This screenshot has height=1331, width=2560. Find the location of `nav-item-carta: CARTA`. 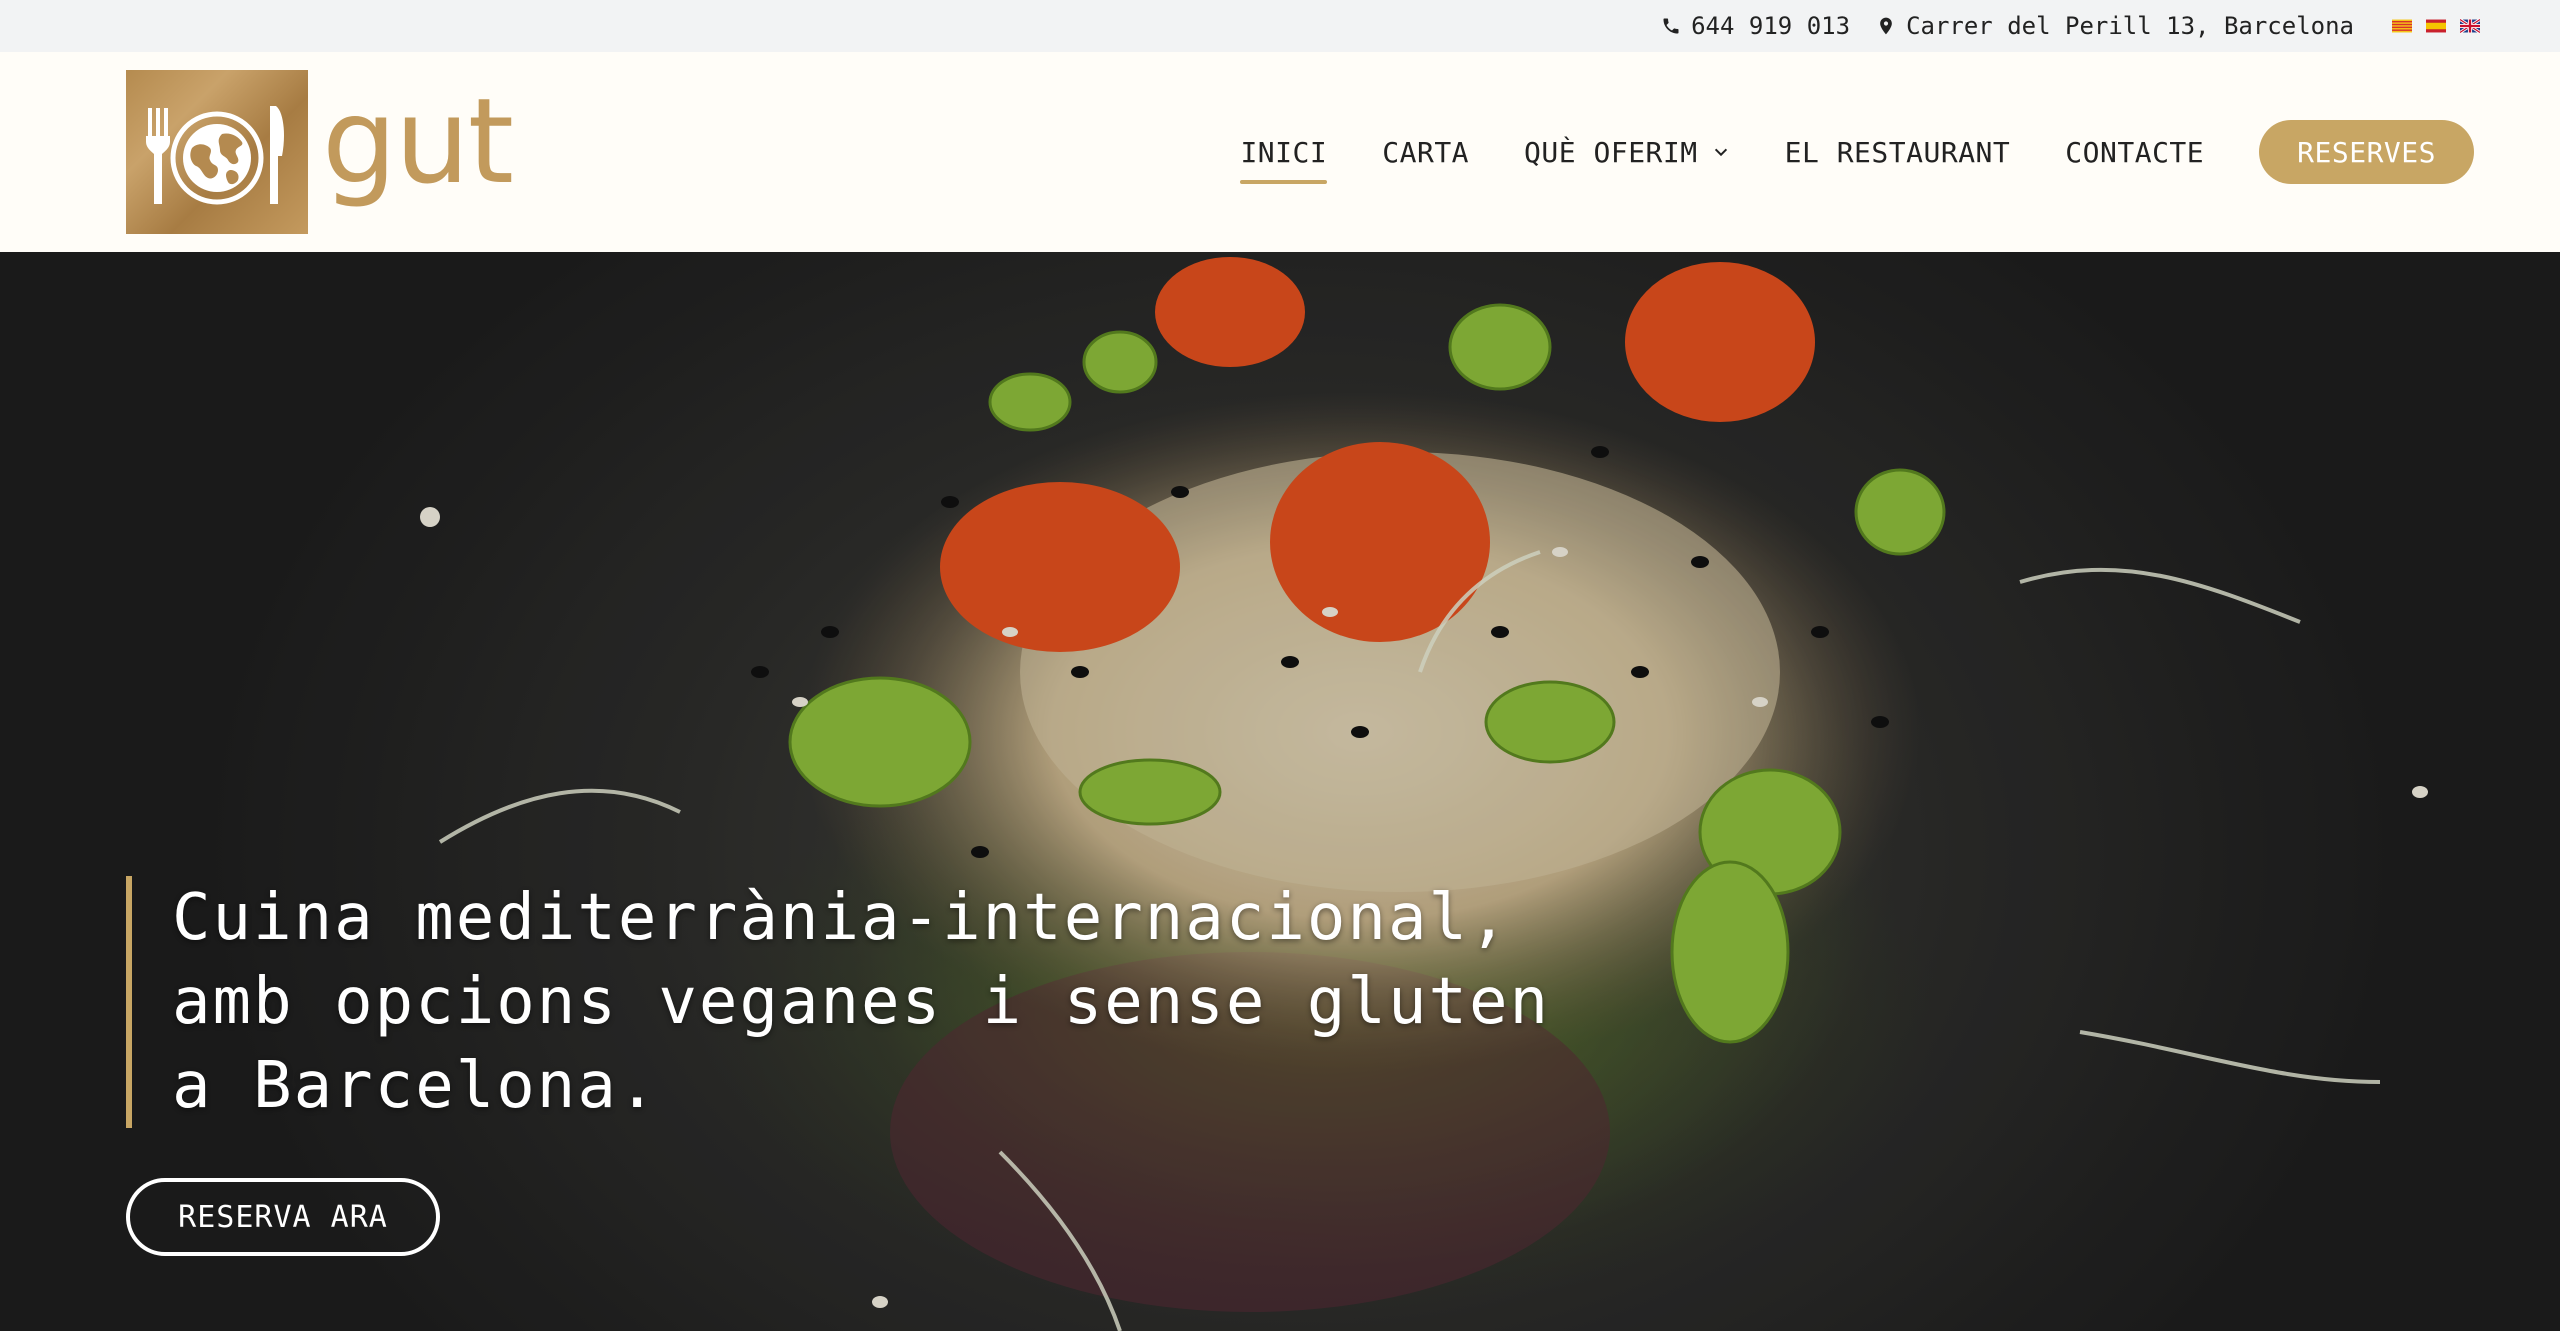

nav-item-carta: CARTA is located at coordinates (1425, 152).